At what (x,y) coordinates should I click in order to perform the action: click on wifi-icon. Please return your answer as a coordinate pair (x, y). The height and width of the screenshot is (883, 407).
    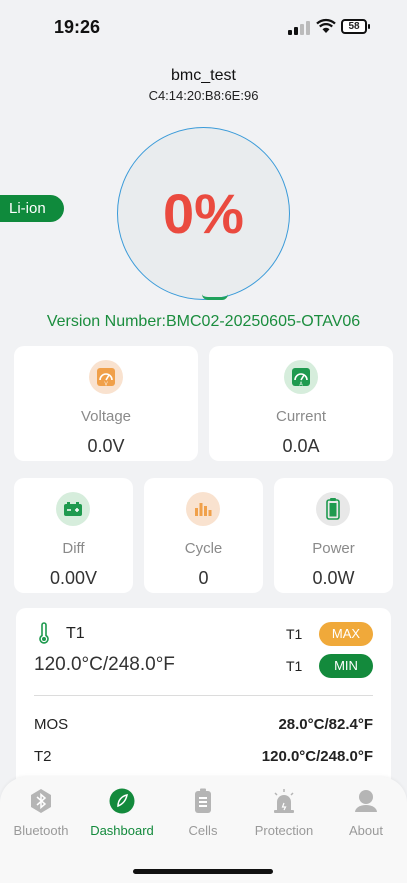
    Looking at the image, I should click on (326, 25).